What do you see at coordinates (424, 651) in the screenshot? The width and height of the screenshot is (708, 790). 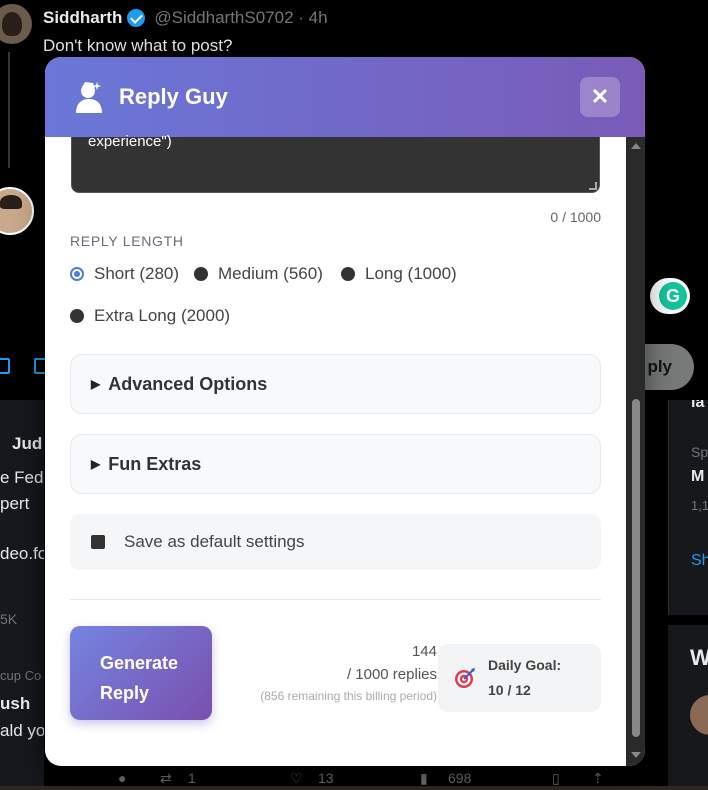 I see `usage-count: 144` at bounding box center [424, 651].